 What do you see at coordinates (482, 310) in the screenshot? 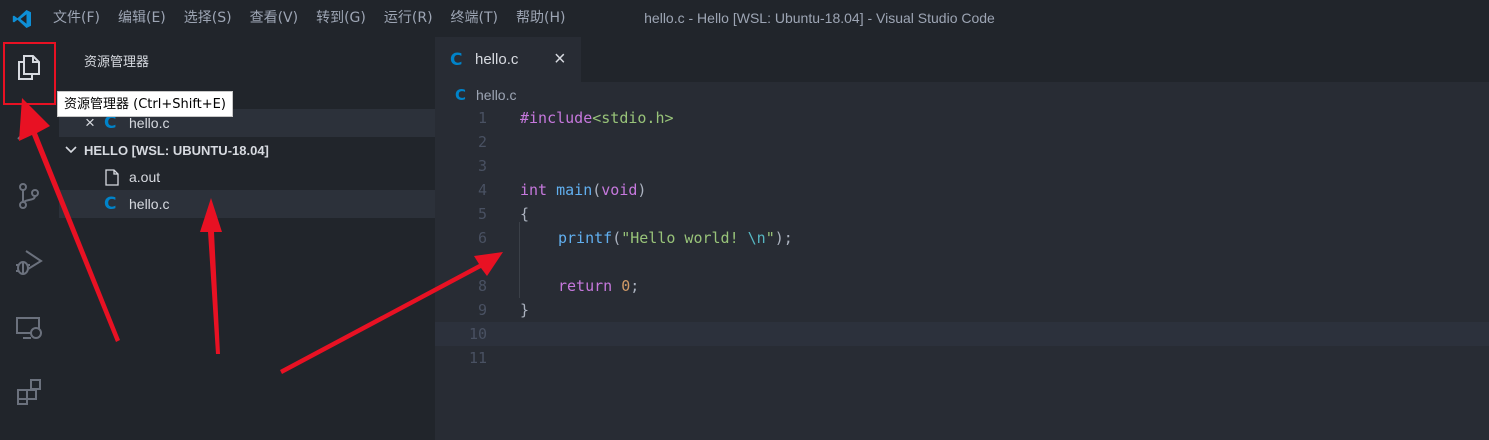
I see `line-number: 9` at bounding box center [482, 310].